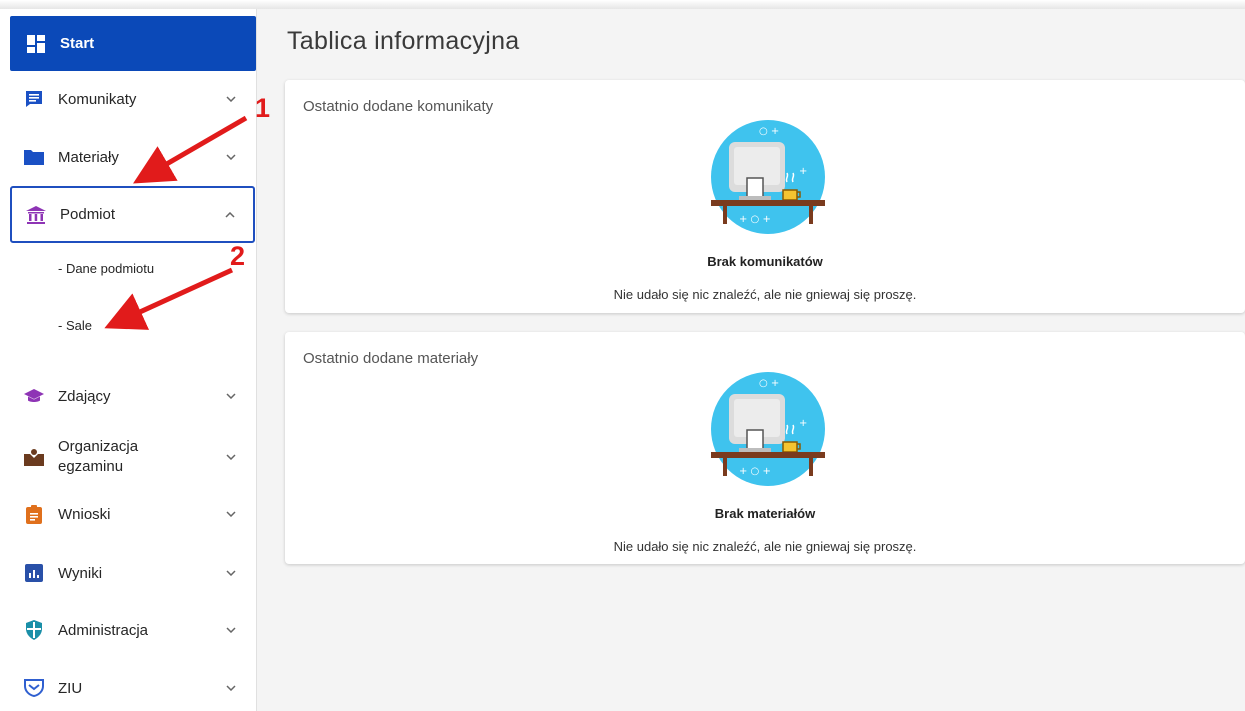 The width and height of the screenshot is (1245, 711). What do you see at coordinates (34, 157) in the screenshot?
I see `folder-icon` at bounding box center [34, 157].